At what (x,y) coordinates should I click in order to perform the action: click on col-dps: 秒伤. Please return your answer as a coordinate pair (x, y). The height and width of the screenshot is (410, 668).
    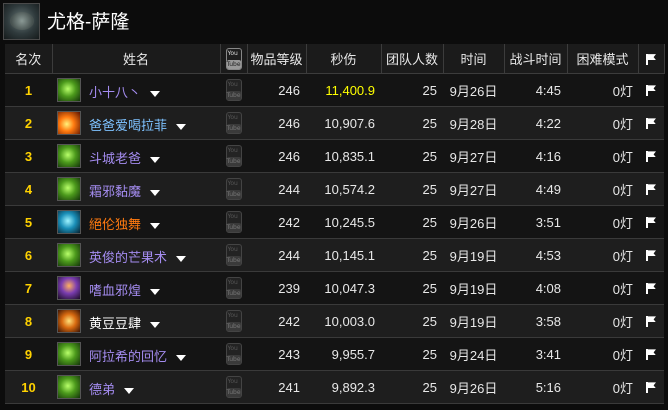
    Looking at the image, I should click on (344, 59).